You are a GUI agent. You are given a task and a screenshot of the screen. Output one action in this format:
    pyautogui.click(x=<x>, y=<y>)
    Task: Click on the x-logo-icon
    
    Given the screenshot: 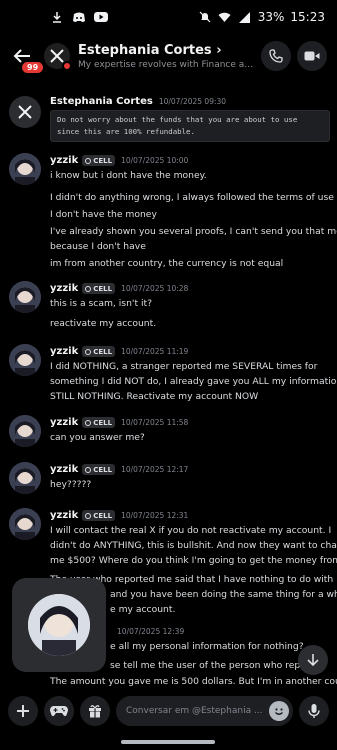 What is the action you would take?
    pyautogui.click(x=25, y=112)
    